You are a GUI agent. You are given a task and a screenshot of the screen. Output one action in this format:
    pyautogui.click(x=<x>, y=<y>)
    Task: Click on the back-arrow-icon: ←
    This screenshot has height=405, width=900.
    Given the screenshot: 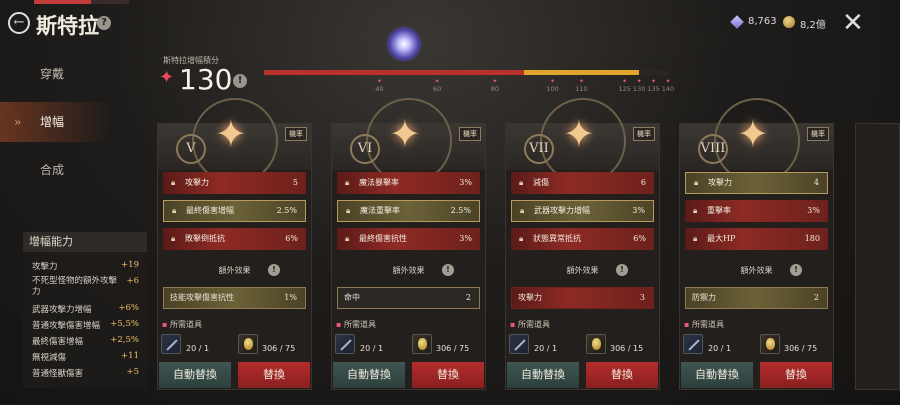 What is the action you would take?
    pyautogui.click(x=19, y=23)
    